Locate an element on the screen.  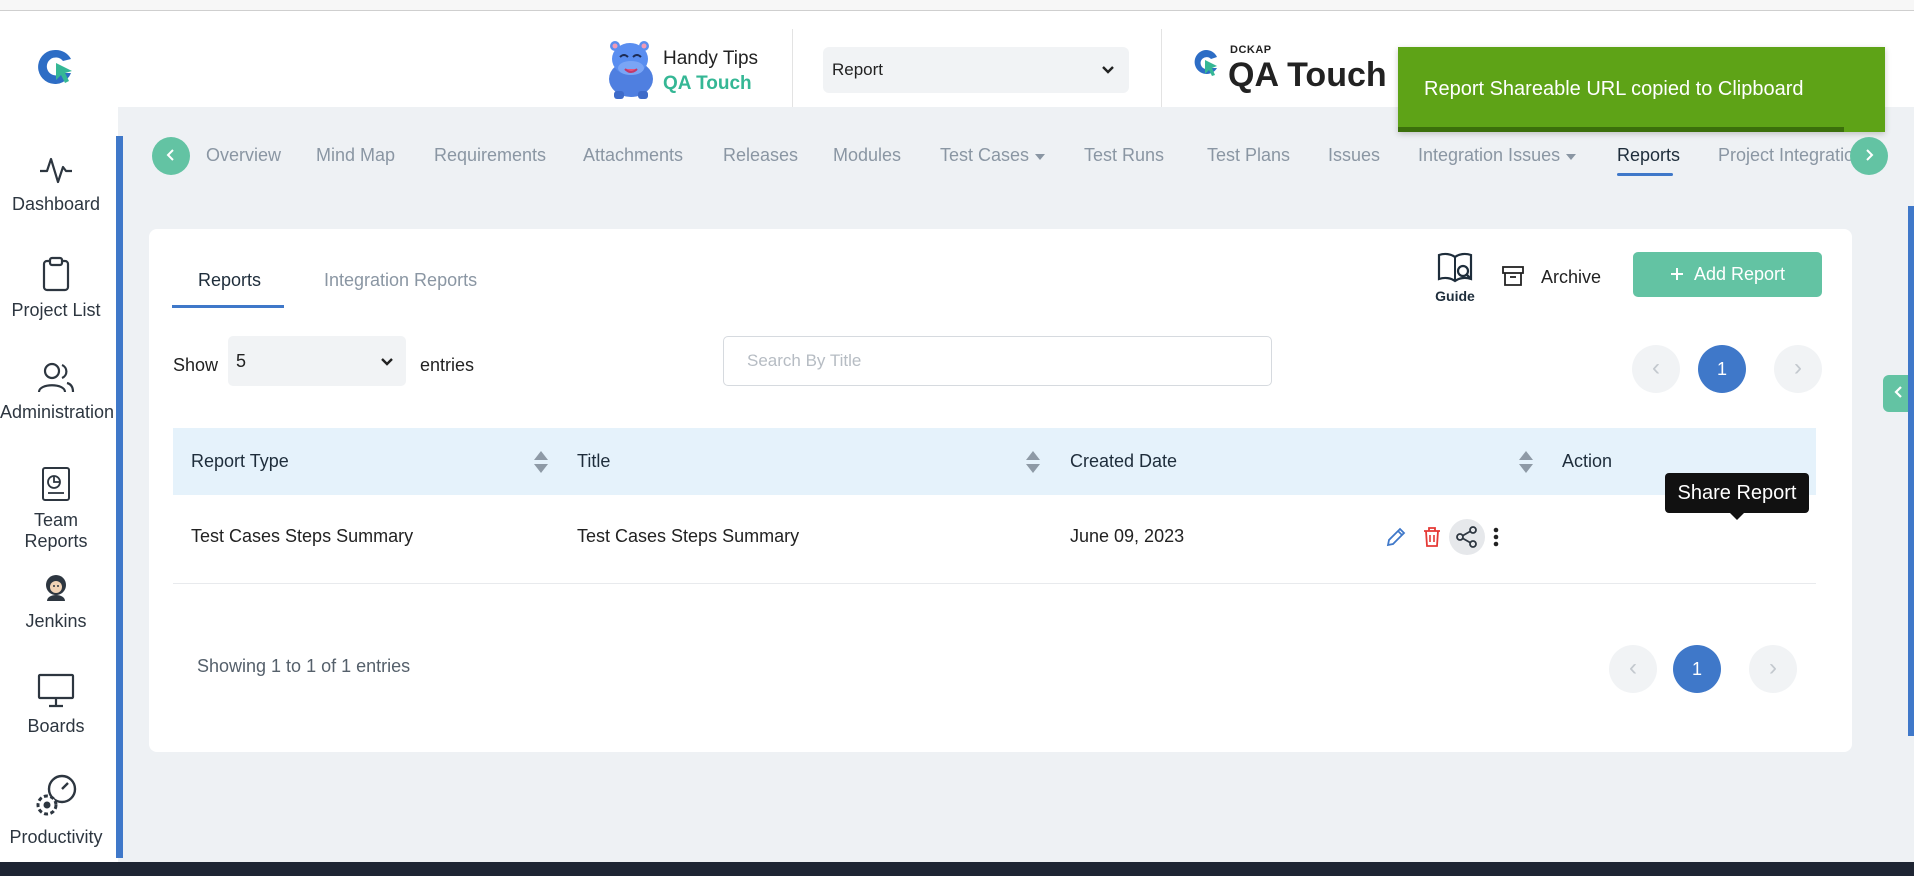
chevron-down-icon is located at coordinates (1108, 70).